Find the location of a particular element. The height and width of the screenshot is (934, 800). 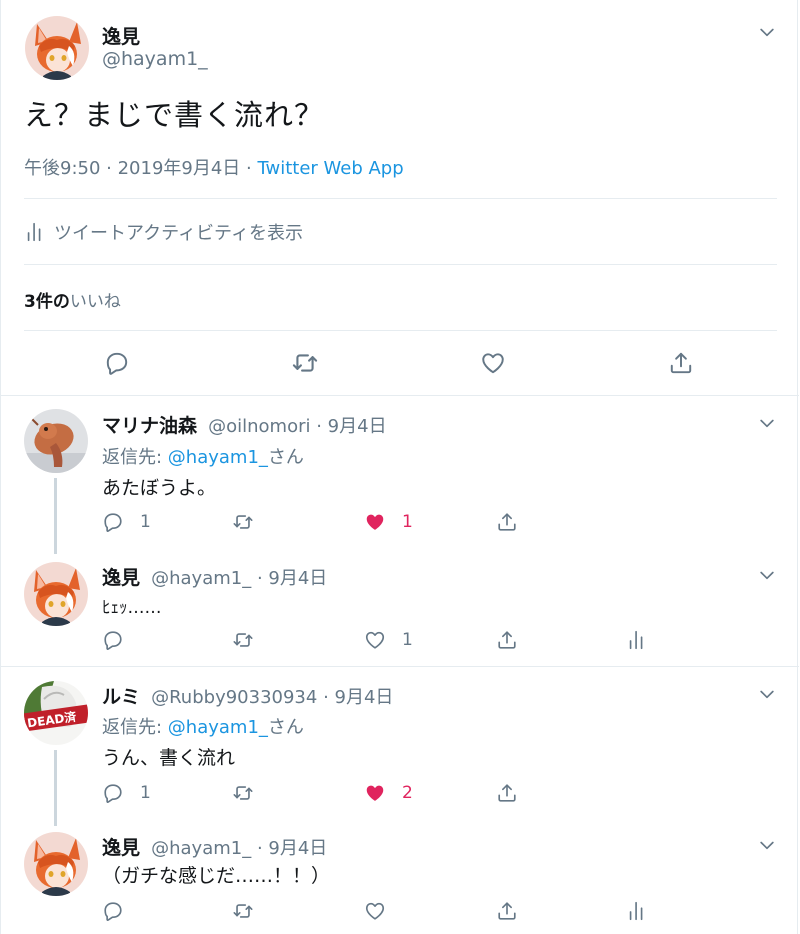

reply-text: （ガチな感じだ……！！） is located at coordinates (216, 876).